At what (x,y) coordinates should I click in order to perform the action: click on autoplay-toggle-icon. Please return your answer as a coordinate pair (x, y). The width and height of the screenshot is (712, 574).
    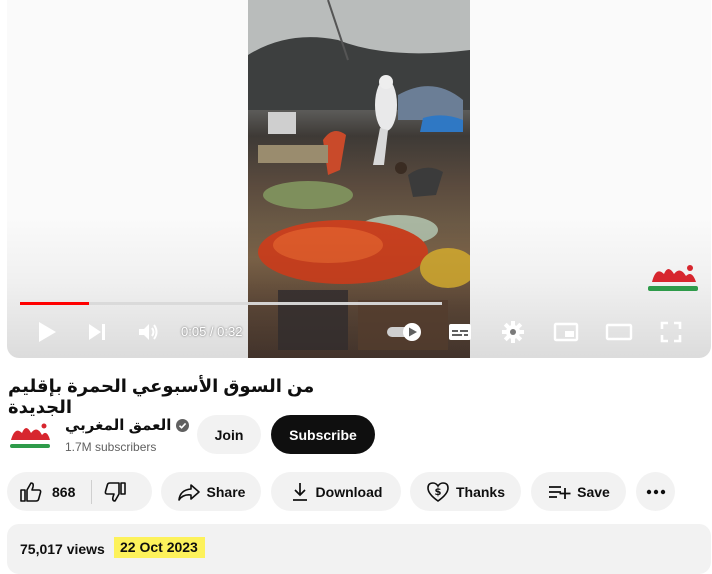
    Looking at the image, I should click on (404, 332).